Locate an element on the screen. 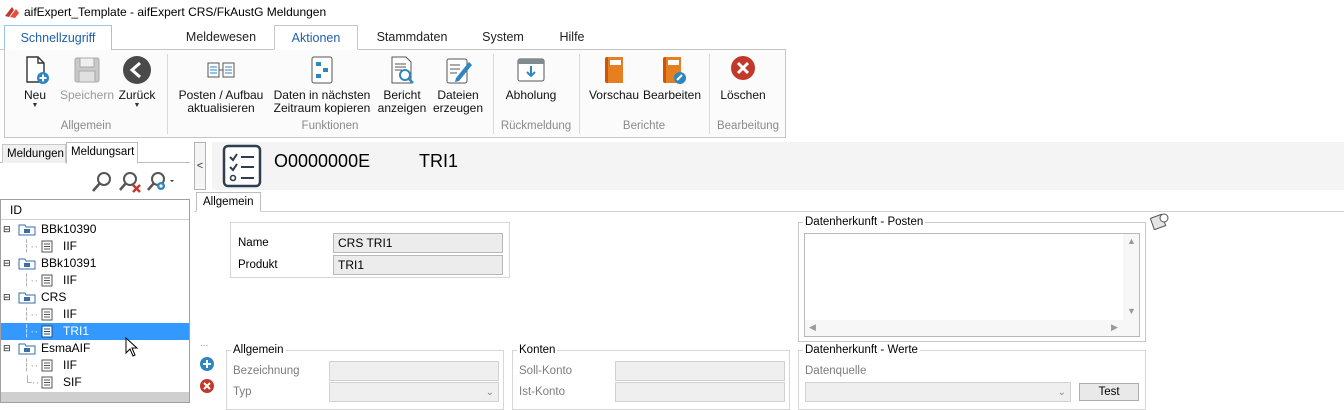 This screenshot has width=1344, height=410. bearbeiten-button: Bearbeiten is located at coordinates (672, 78).